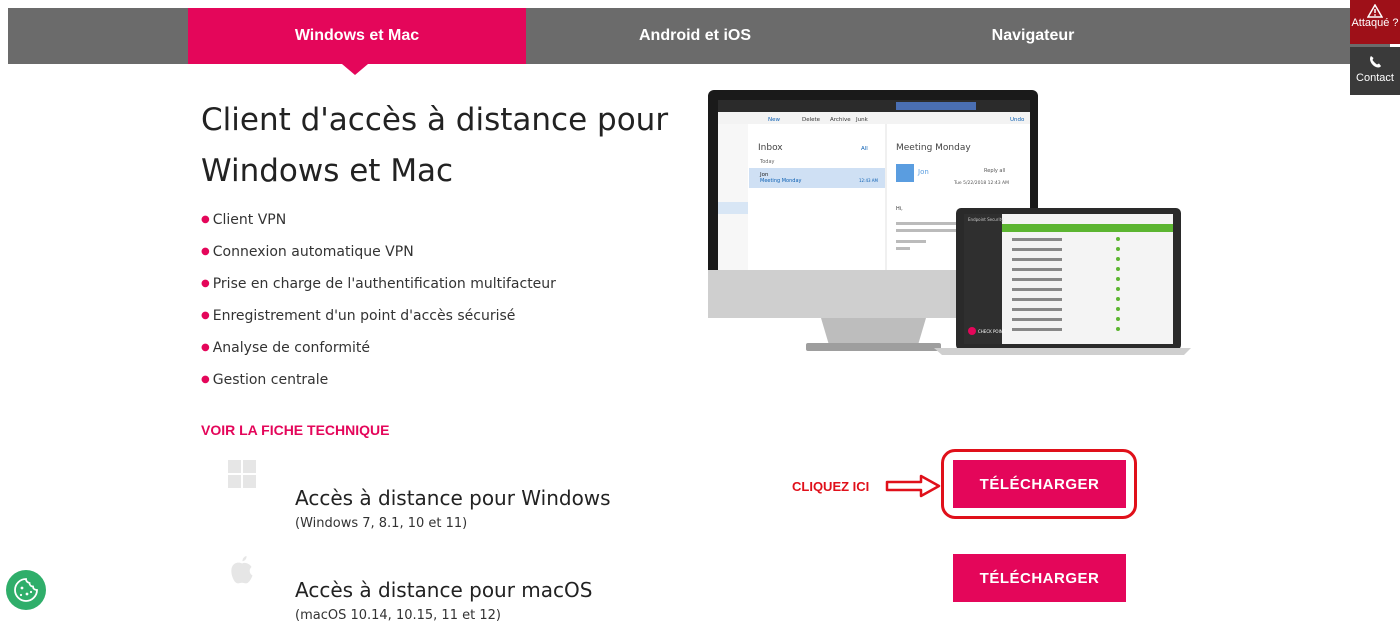 Image resolution: width=1400 pixels, height=623 pixels. I want to click on download-macos-button: TÉLÉCHARGER, so click(1039, 578).